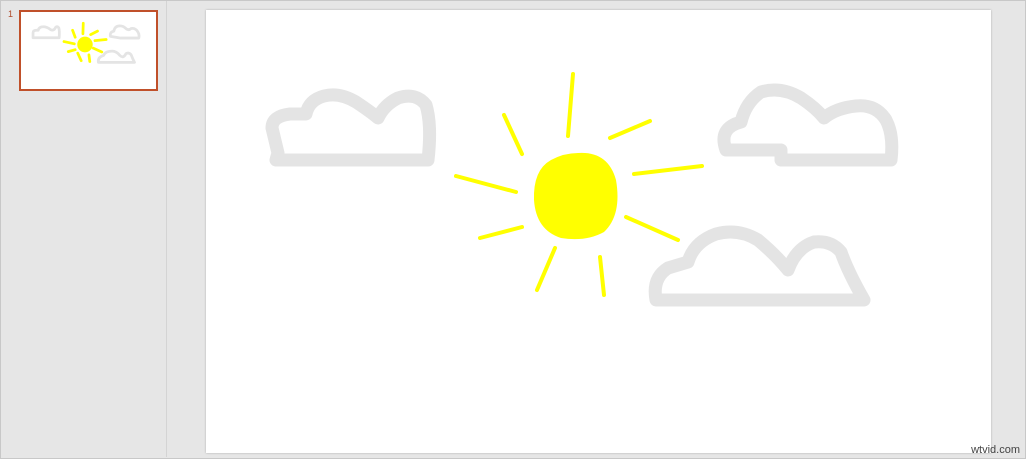  What do you see at coordinates (995, 450) in the screenshot?
I see `watermark-text: wtvid.com` at bounding box center [995, 450].